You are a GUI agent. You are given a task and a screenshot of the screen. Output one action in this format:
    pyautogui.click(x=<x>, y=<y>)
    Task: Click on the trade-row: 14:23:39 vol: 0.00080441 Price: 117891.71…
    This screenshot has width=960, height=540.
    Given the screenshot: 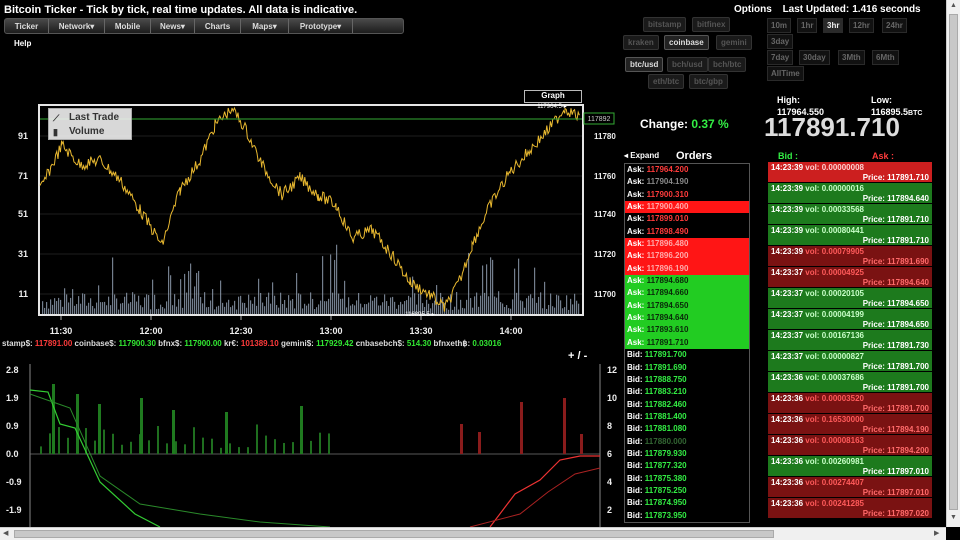 What is the action you would take?
    pyautogui.click(x=850, y=235)
    